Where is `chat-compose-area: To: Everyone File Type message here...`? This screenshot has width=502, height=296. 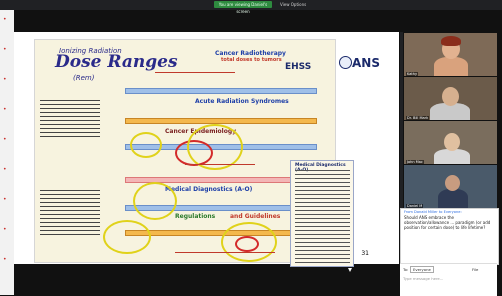 chat-compose-area: To: Everyone File Type message here... is located at coordinates (448, 279).